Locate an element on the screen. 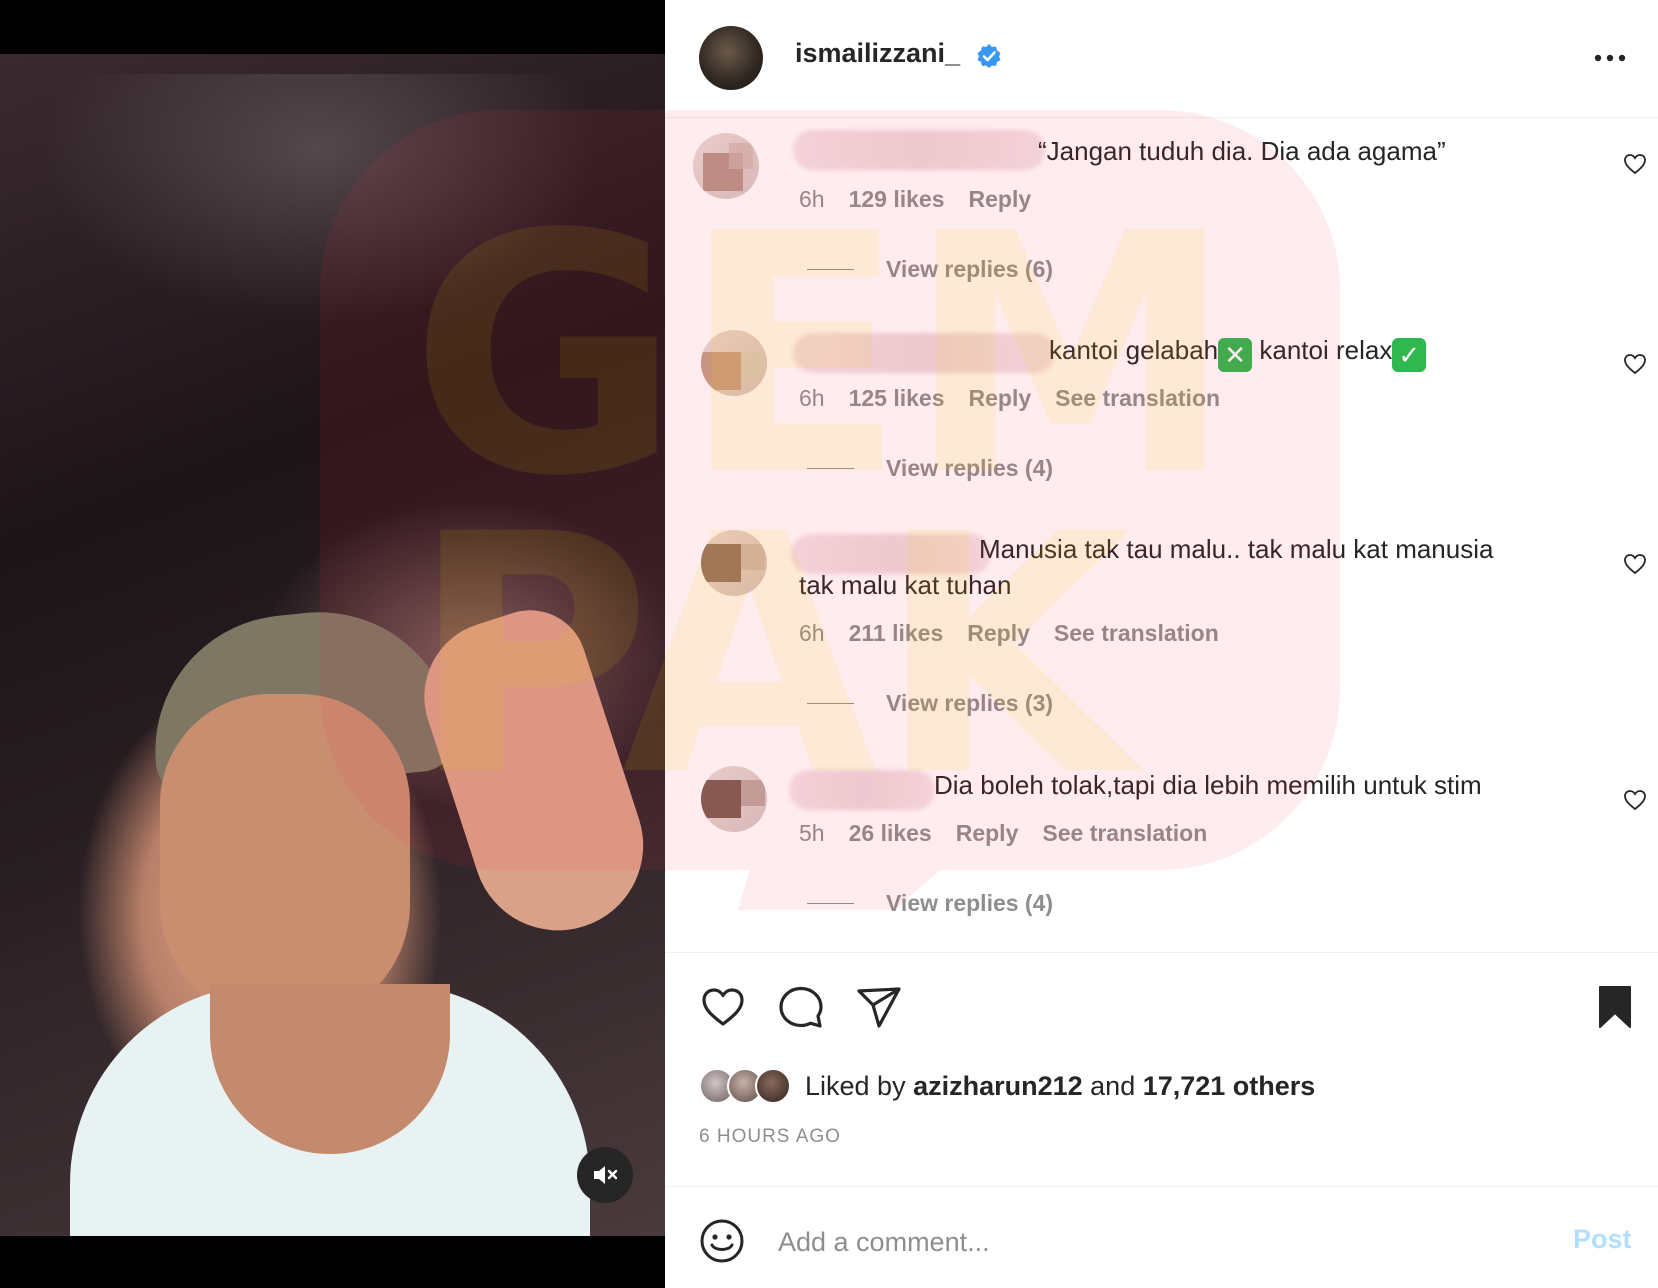  comment-meta: 6h 129 likes Reply is located at coordinates (915, 199).